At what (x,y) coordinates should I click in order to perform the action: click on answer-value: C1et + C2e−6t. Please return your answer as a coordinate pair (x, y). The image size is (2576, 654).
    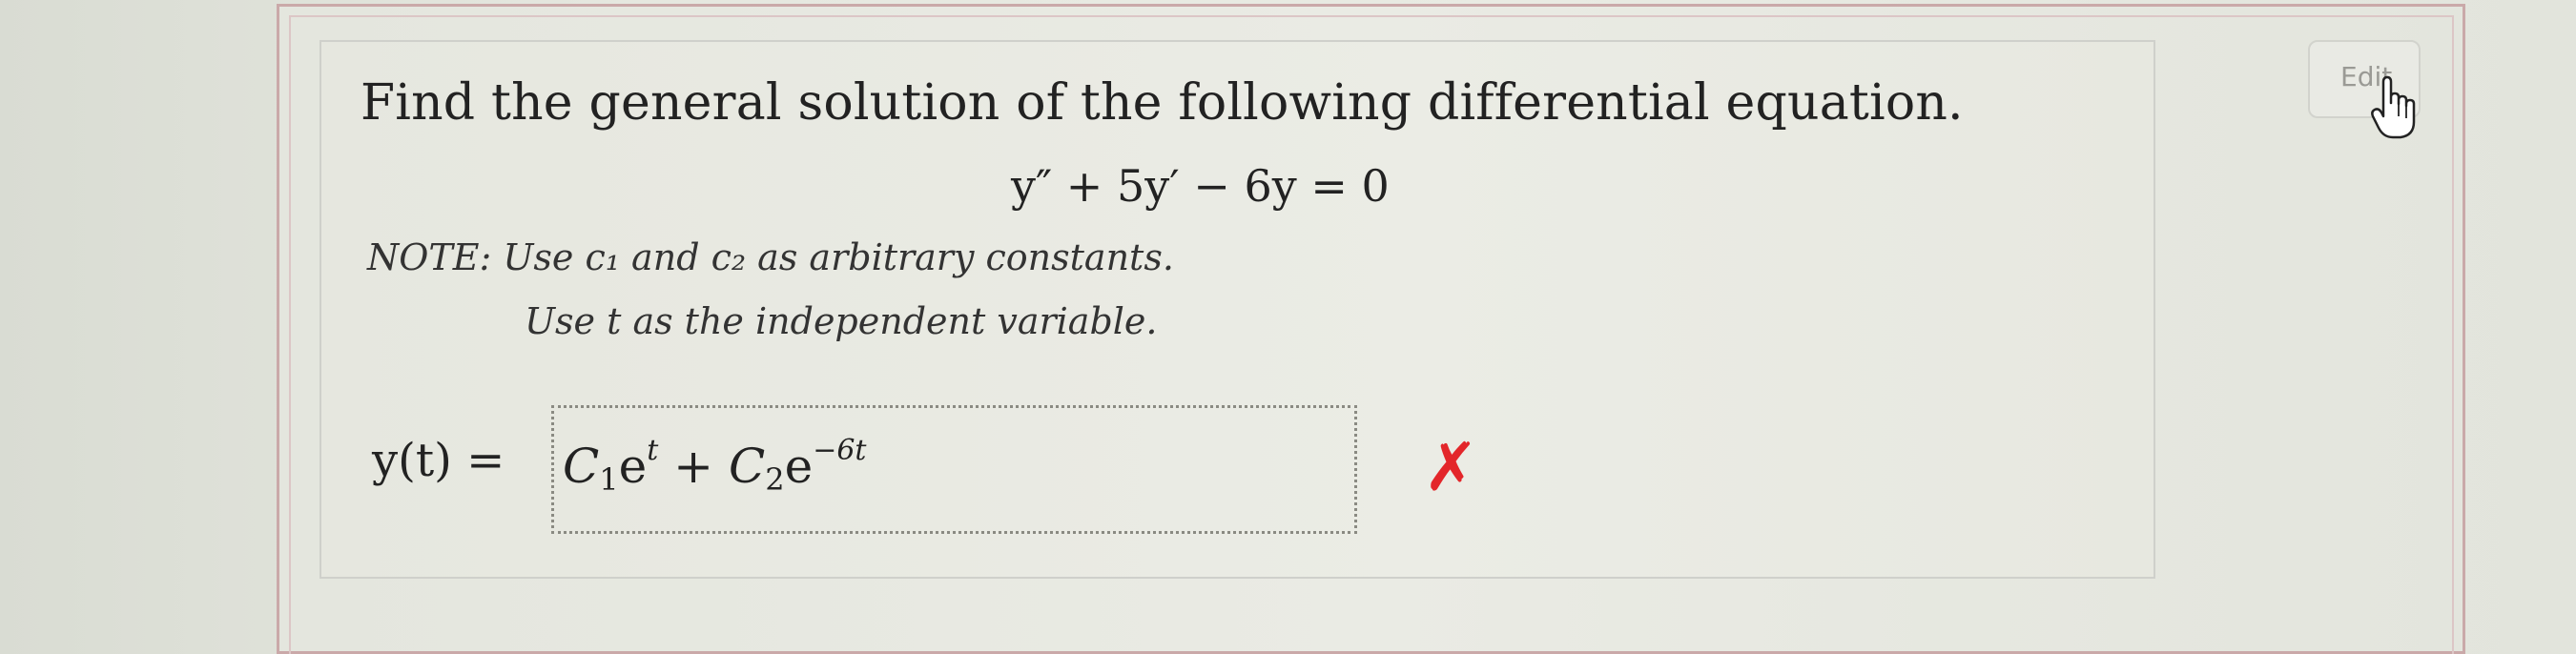
    Looking at the image, I should click on (714, 466).